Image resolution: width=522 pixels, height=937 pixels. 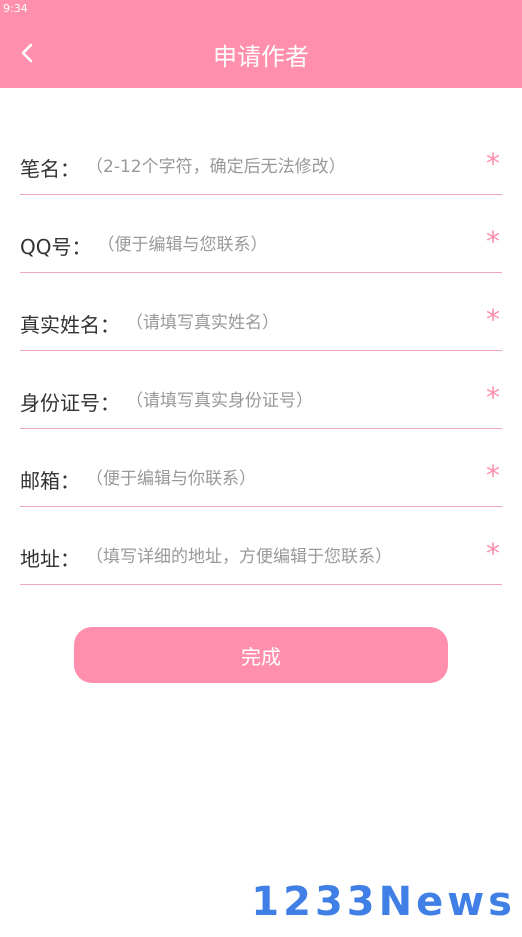 What do you see at coordinates (50, 480) in the screenshot?
I see `email-label: 邮箱：` at bounding box center [50, 480].